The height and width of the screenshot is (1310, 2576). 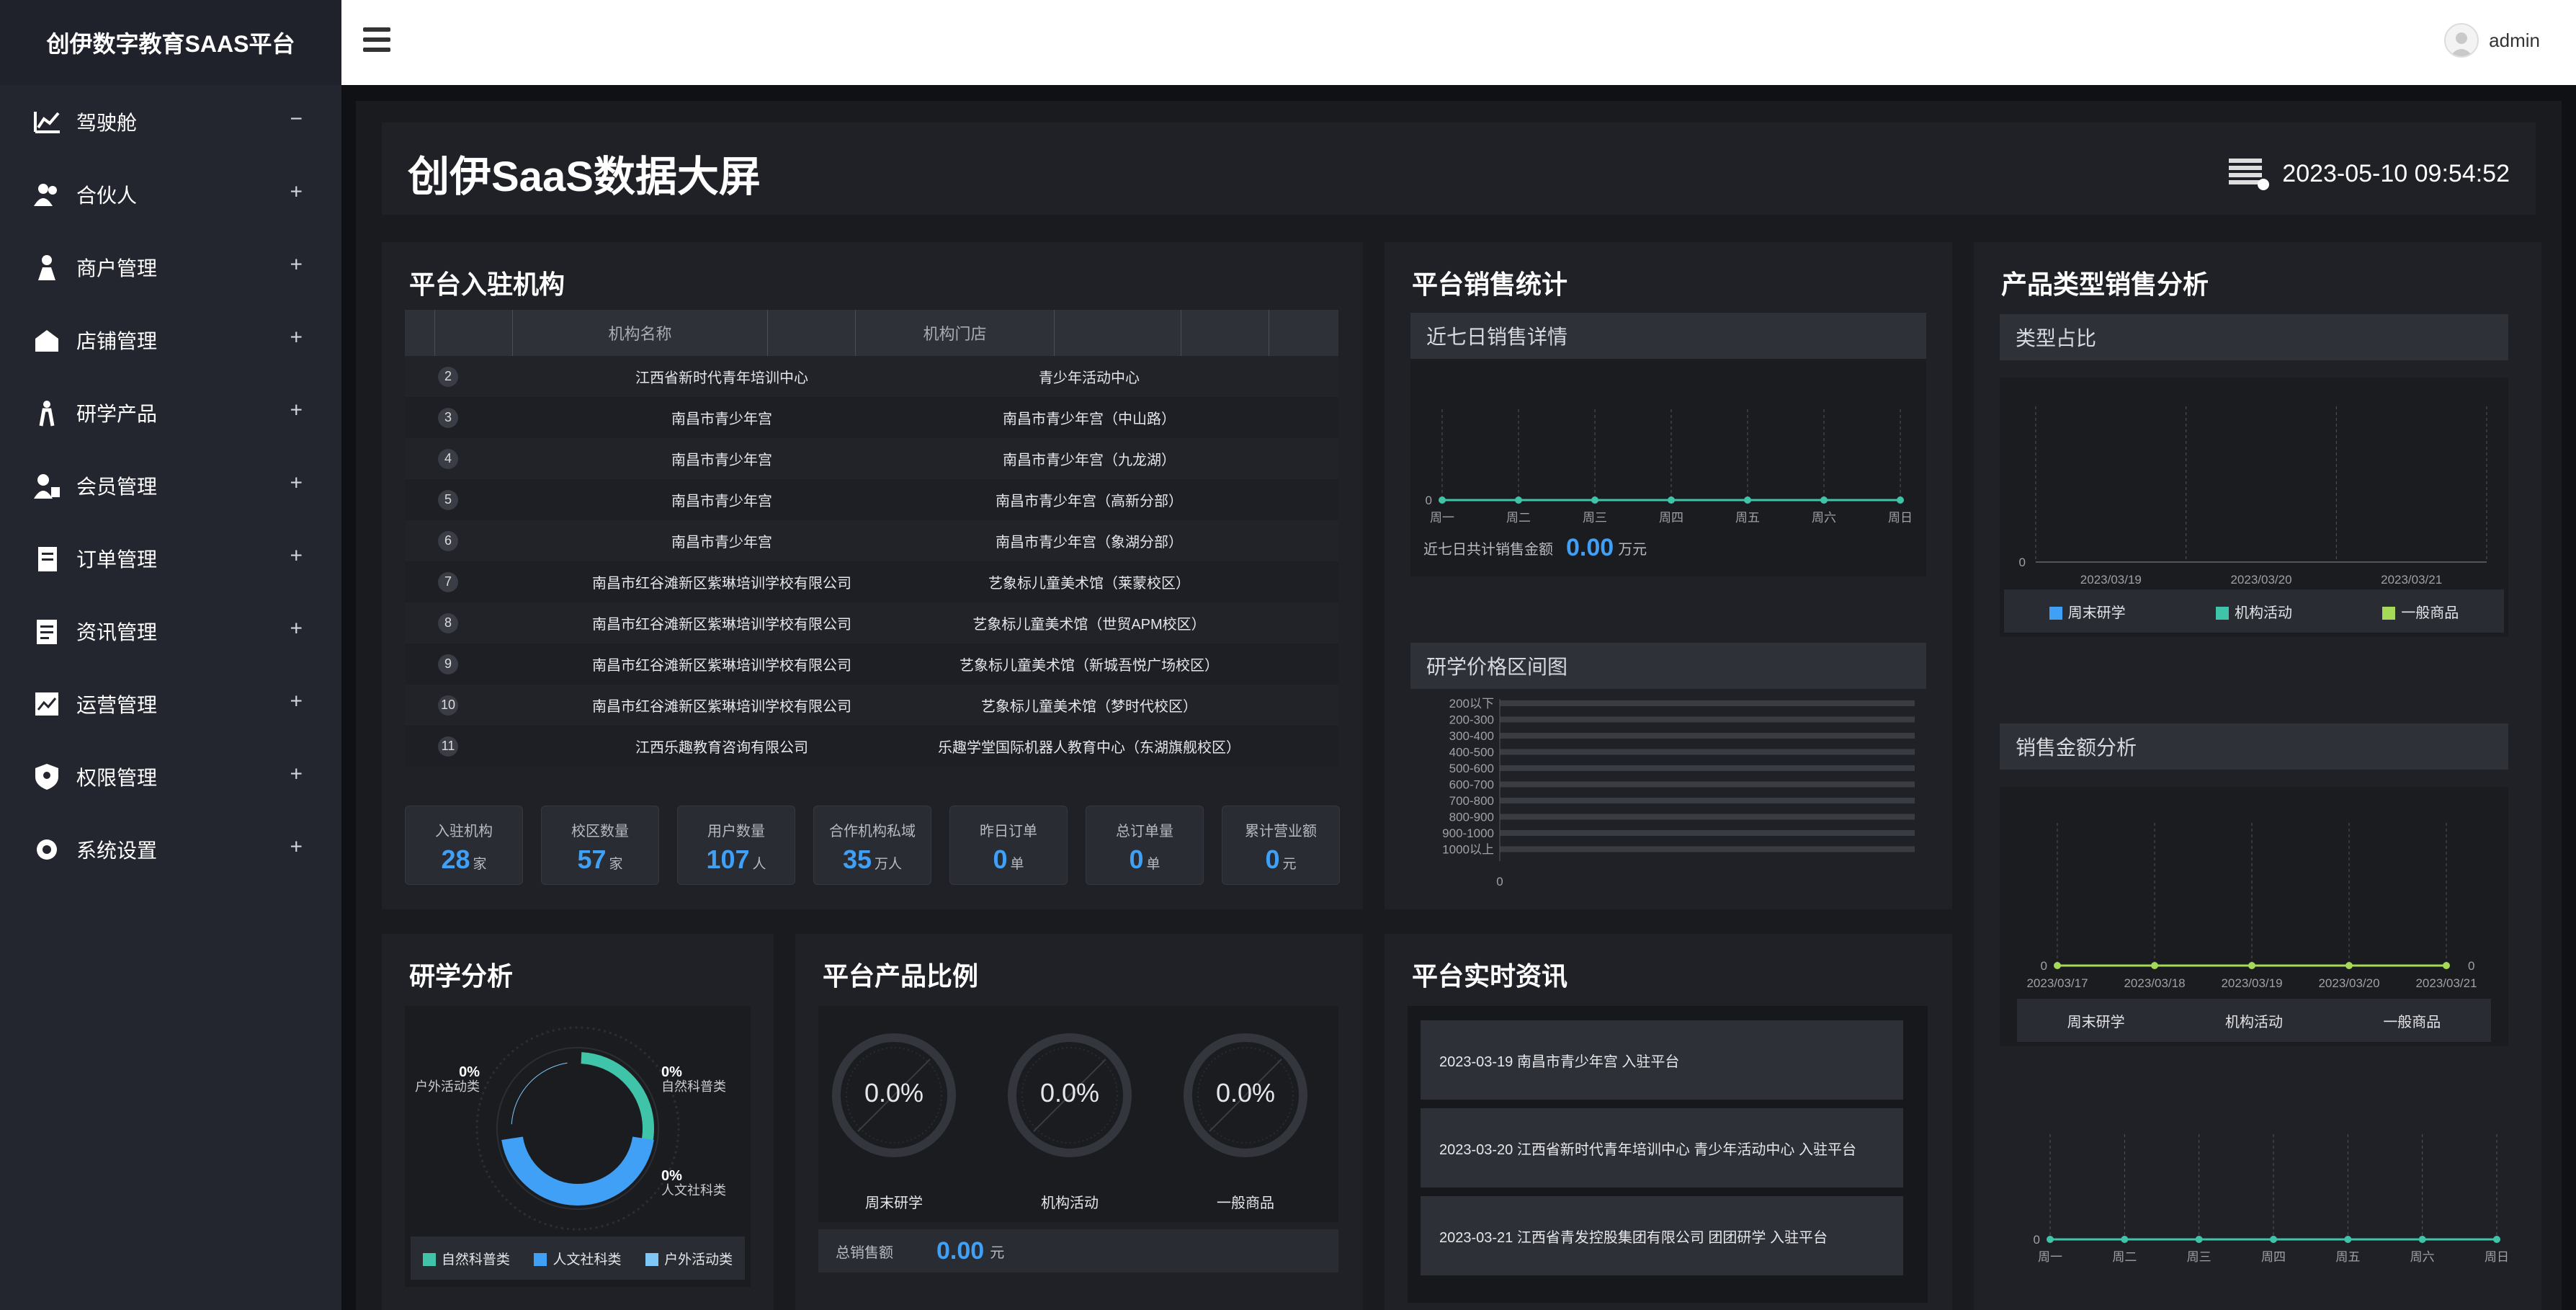 What do you see at coordinates (871, 581) in the screenshot?
I see `table-row: 7 南昌市红谷滩新区紫琳培训学校有限公司 艺象标儿童美术馆（莱蒙校区）` at bounding box center [871, 581].